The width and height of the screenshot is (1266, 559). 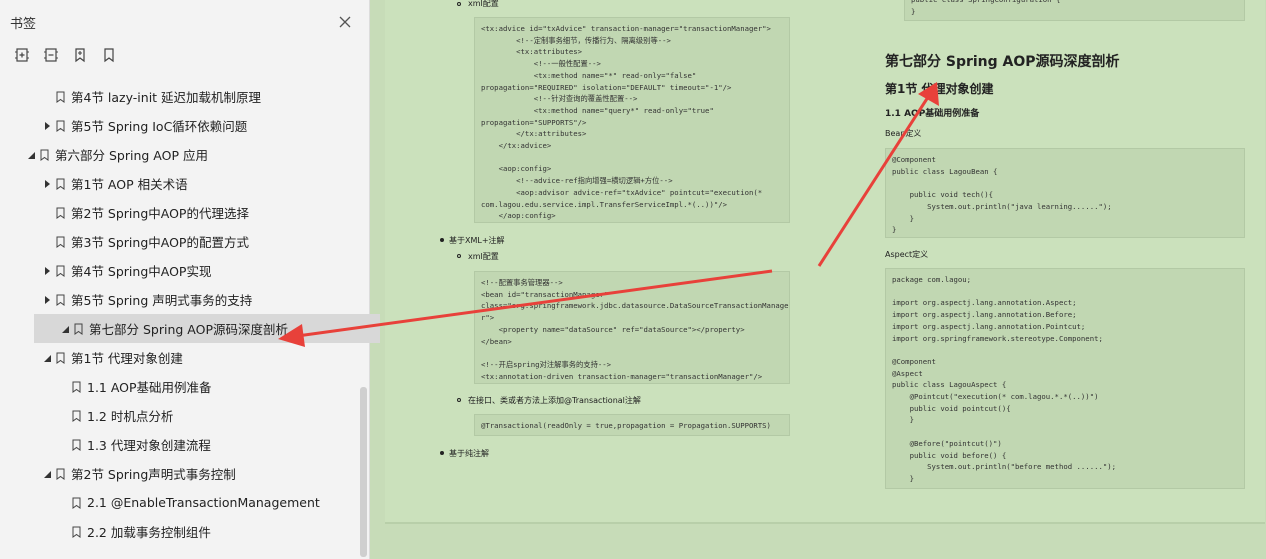 I want to click on bookmark-item: 第4节 lazy-init 延迟加载机制原理, so click(x=180, y=96).